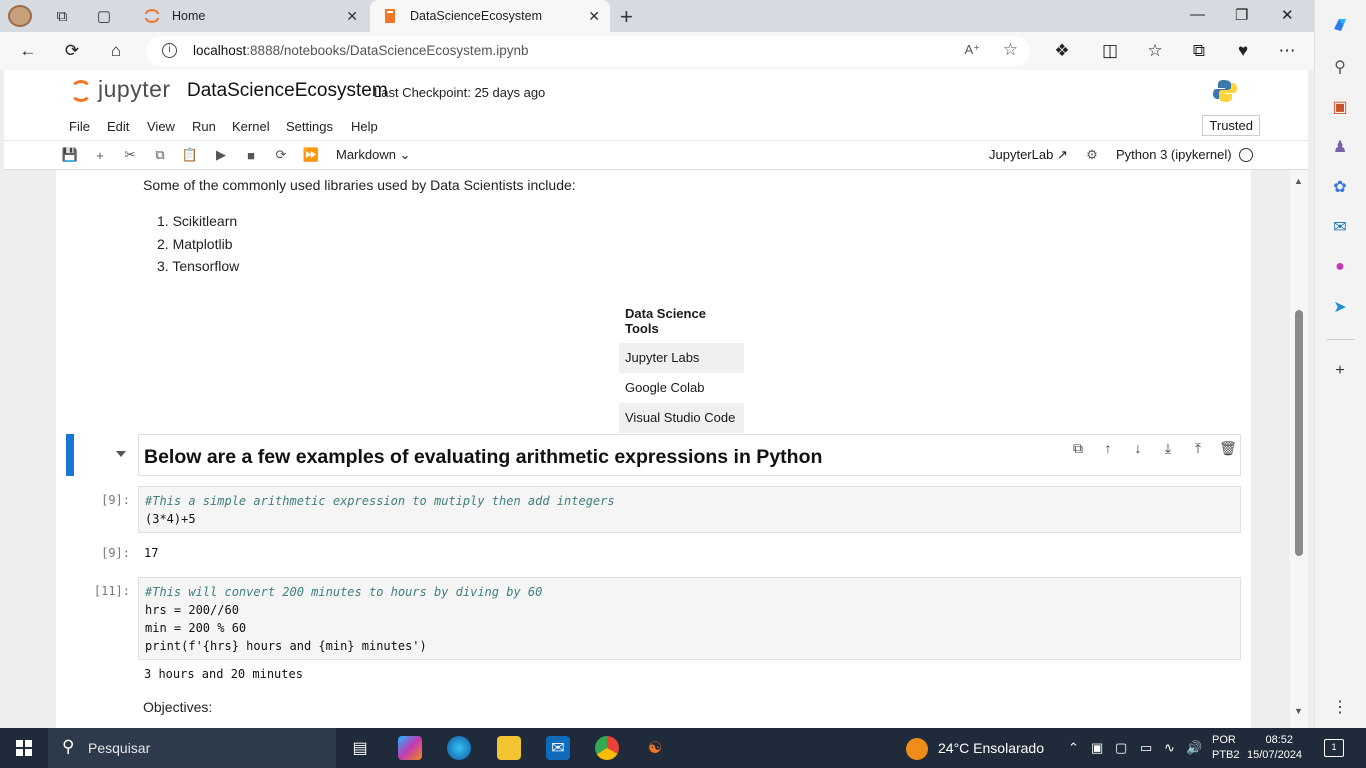 Image resolution: width=1366 pixels, height=768 pixels. I want to click on delete-cell-icon: 🗑, so click(1228, 448).